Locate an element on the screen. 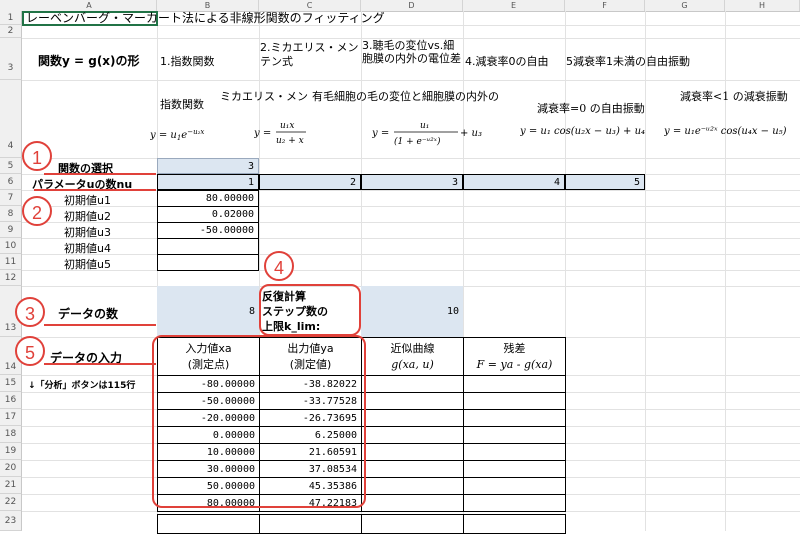  func-title-4: 減衰率=0 の自由振動 is located at coordinates (591, 108).